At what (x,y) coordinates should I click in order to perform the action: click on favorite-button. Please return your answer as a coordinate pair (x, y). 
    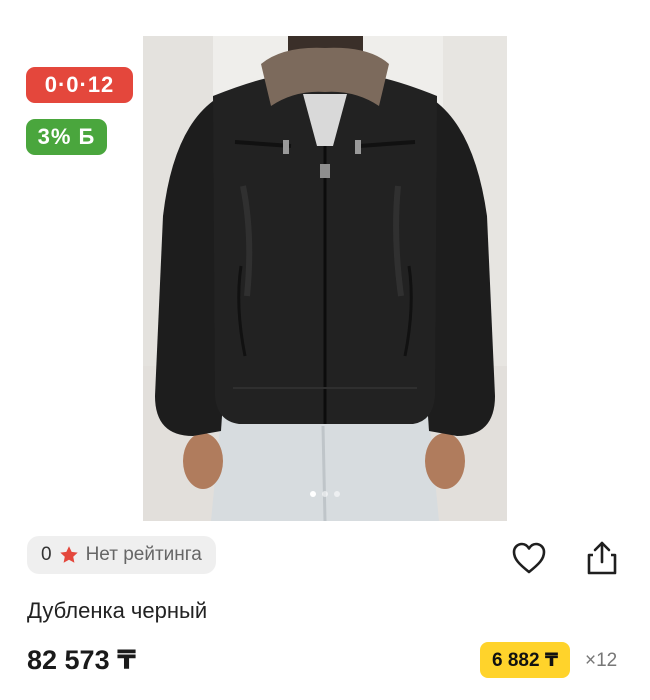
    Looking at the image, I should click on (529, 558).